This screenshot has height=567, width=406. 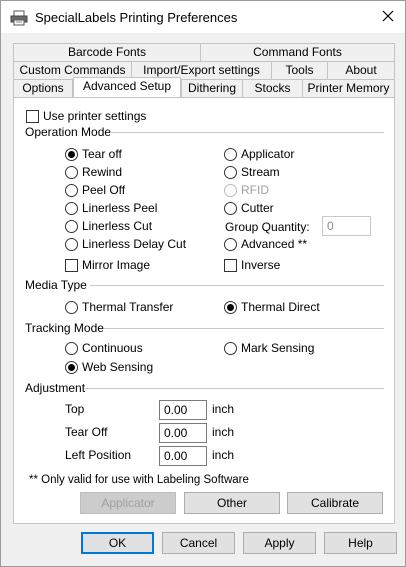 What do you see at coordinates (98, 455) in the screenshot?
I see `left-position-label: Left Position` at bounding box center [98, 455].